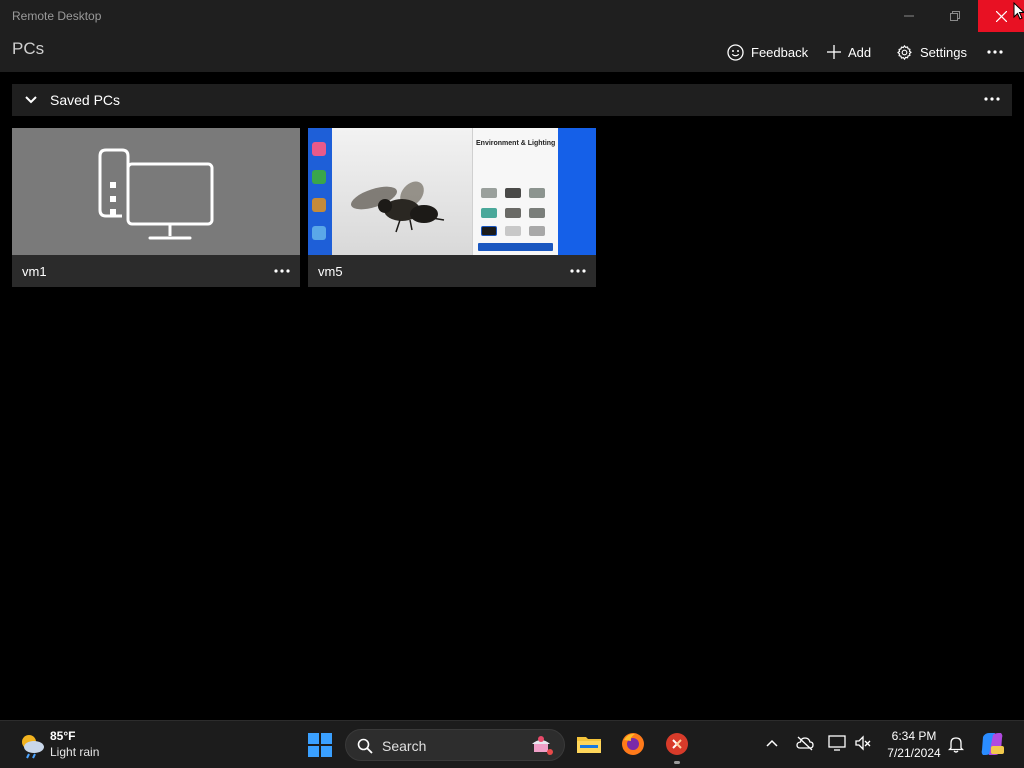 This screenshot has width=1024, height=768. Describe the element at coordinates (677, 762) in the screenshot. I see `active-app-indicator` at that location.